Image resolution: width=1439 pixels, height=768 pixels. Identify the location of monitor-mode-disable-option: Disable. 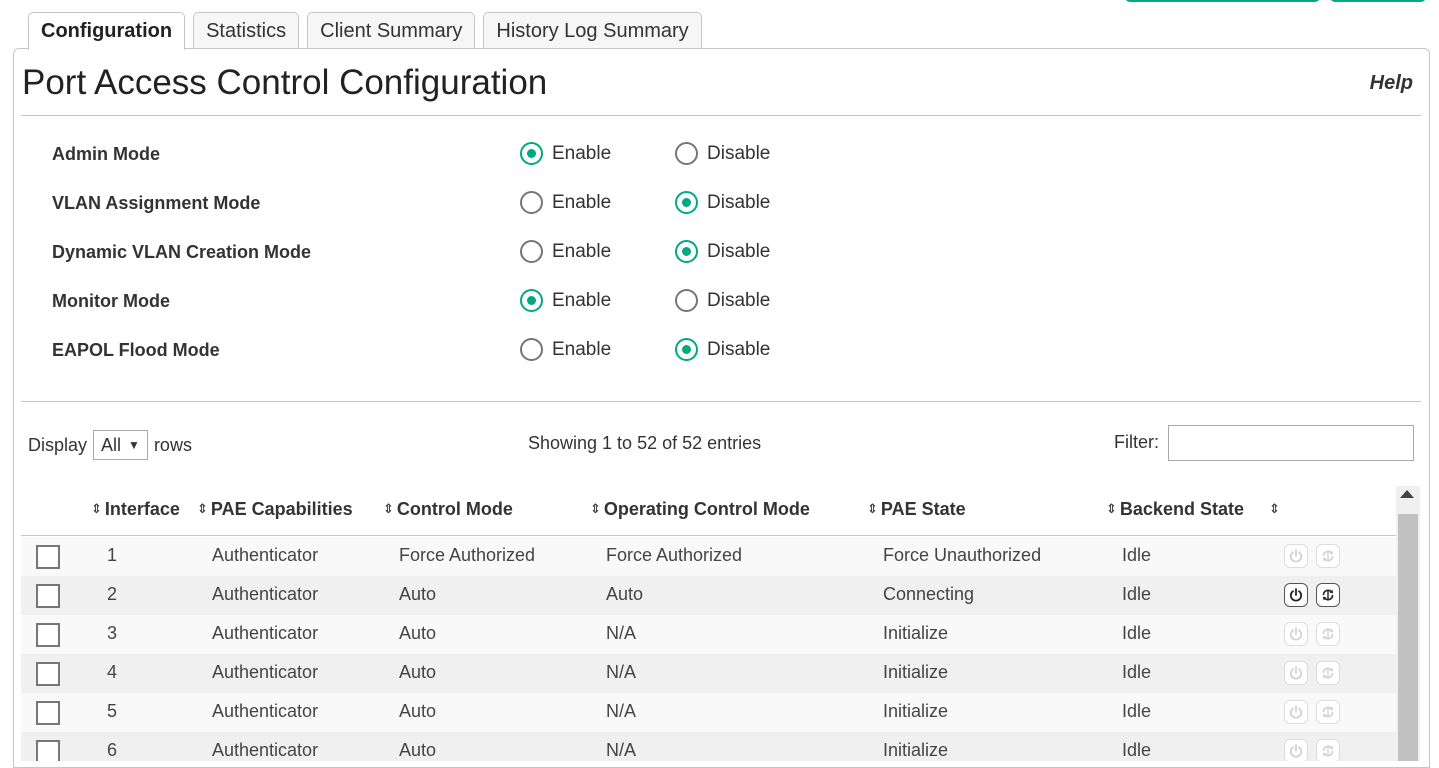
(722, 300).